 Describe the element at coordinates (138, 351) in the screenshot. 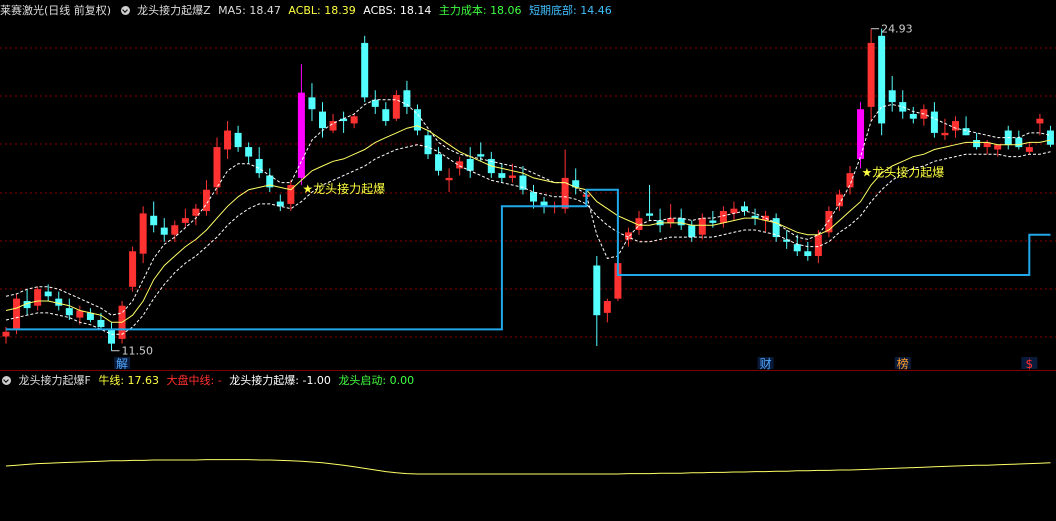

I see `low-price-label: 11.50` at that location.